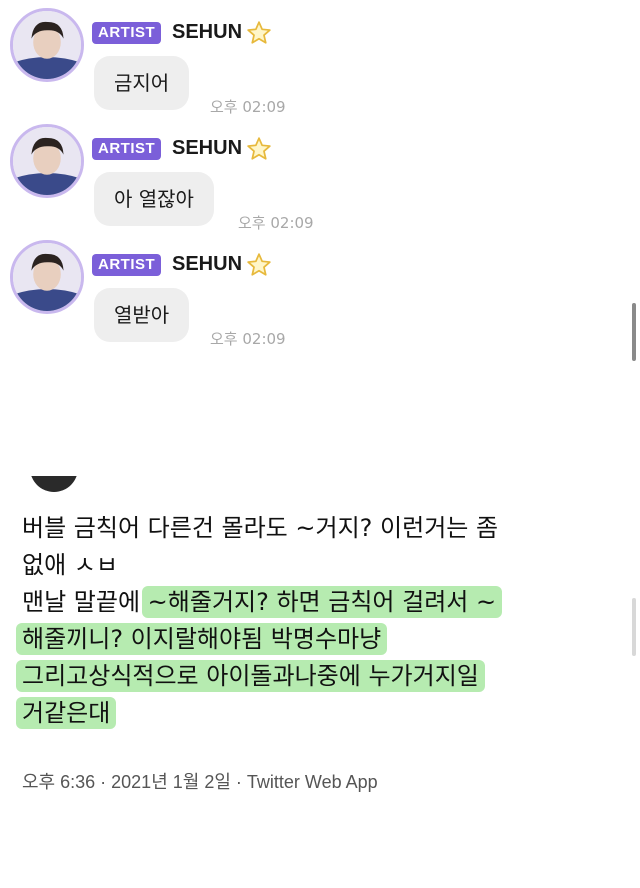  Describe the element at coordinates (142, 83) in the screenshot. I see `message-bubble: 금지어` at that location.